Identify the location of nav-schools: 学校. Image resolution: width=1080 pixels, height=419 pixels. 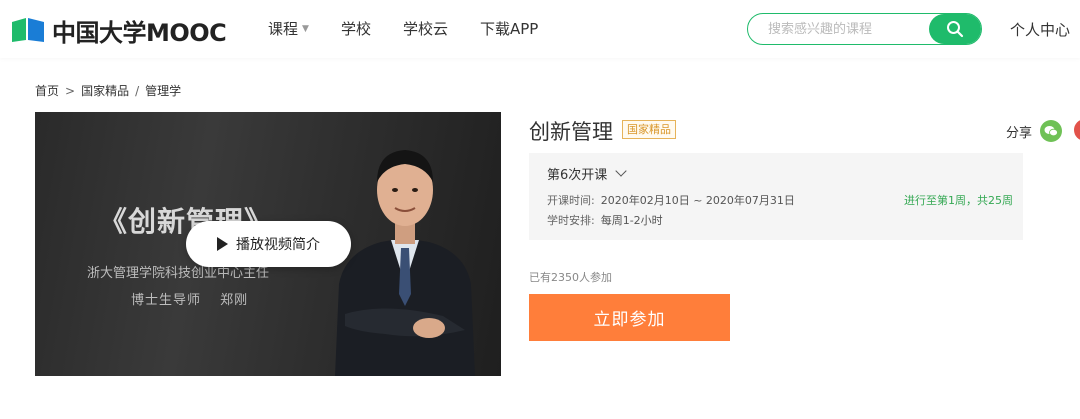
(356, 28).